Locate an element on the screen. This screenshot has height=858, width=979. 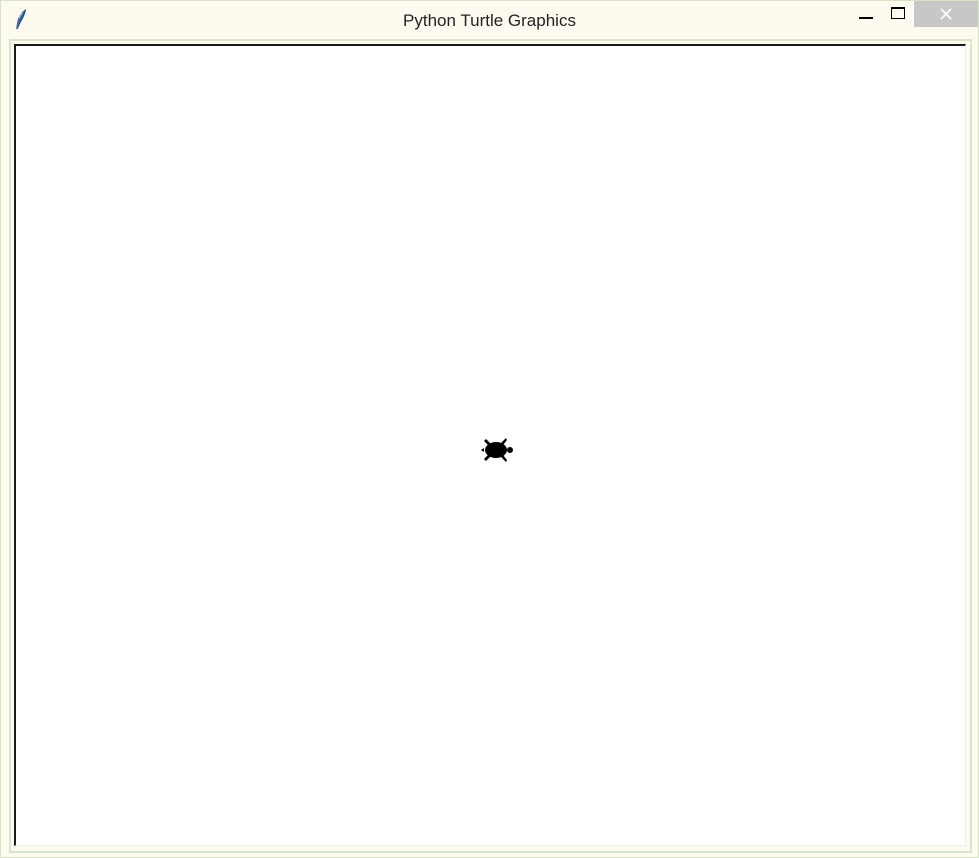
turtle-icon is located at coordinates (497, 450).